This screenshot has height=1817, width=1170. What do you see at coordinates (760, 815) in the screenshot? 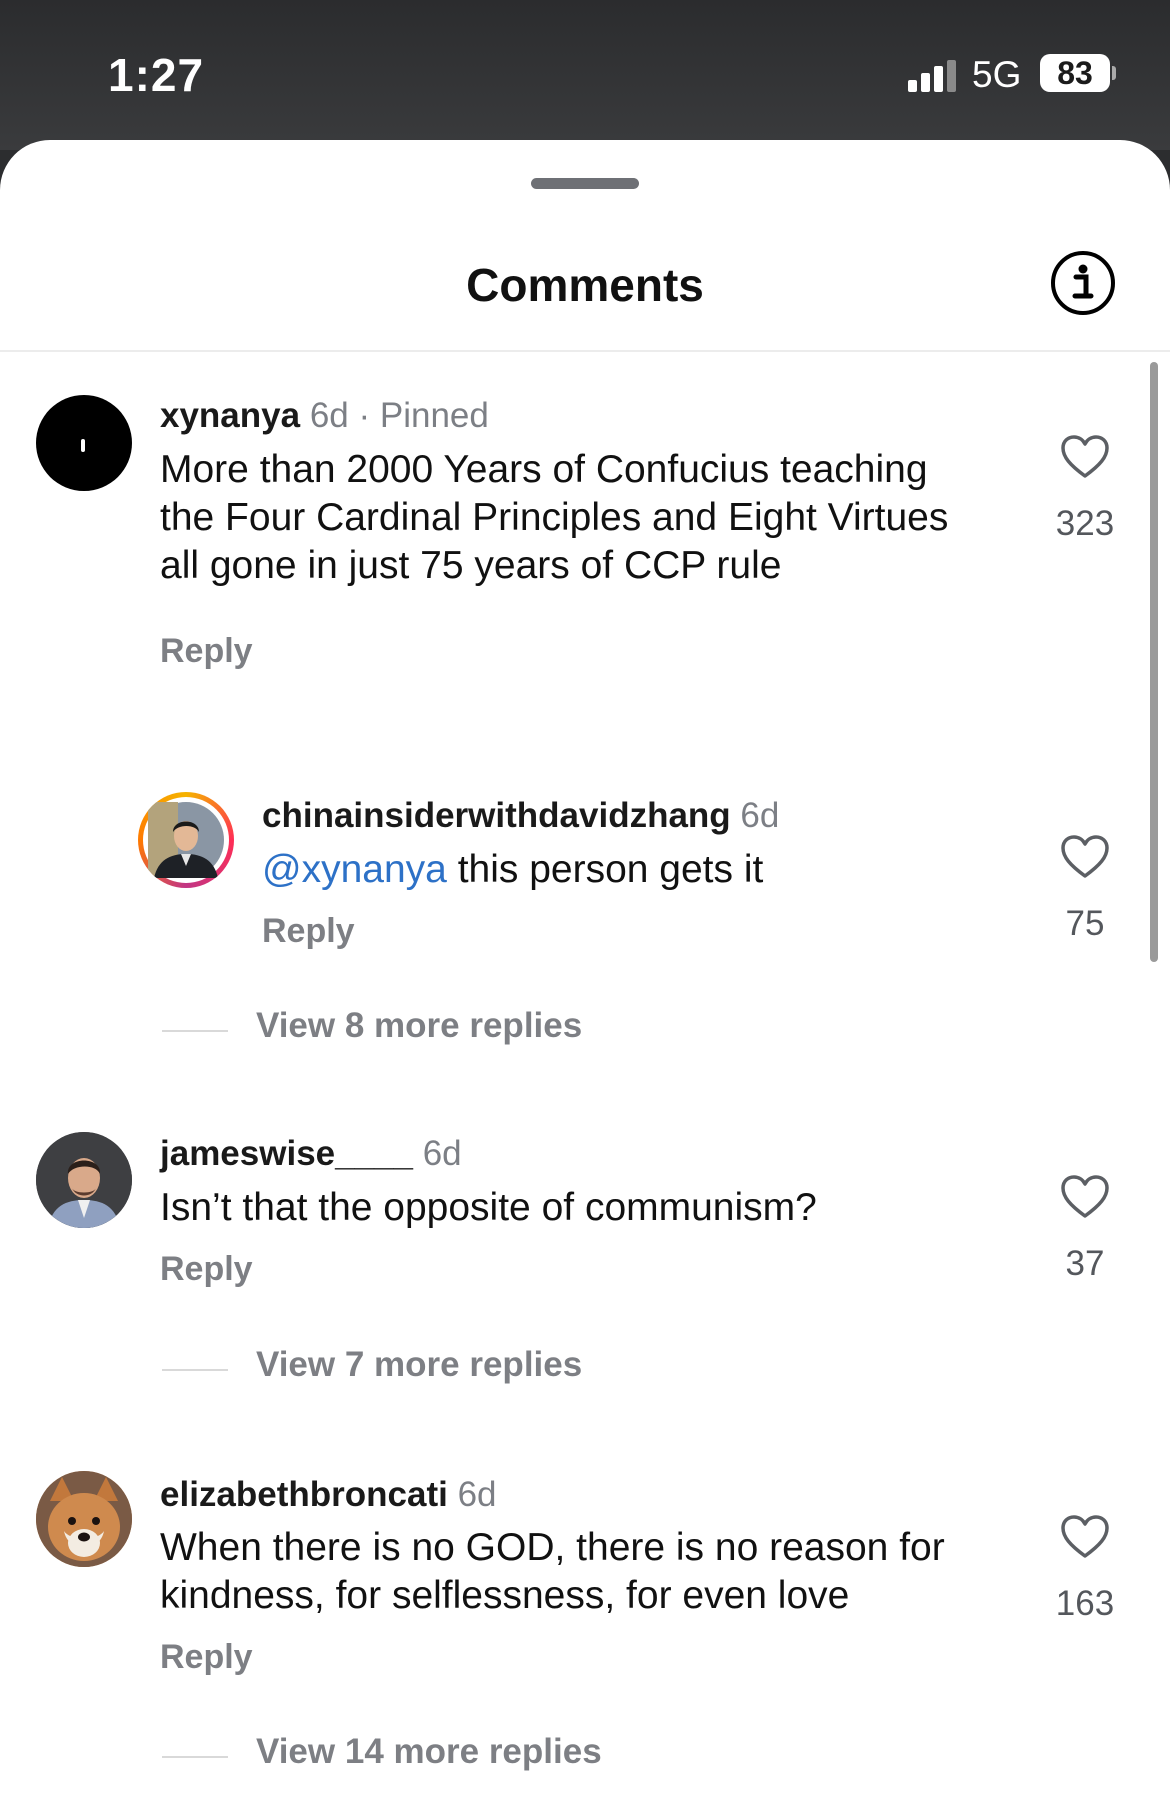
I see `reply-age: 6d` at bounding box center [760, 815].